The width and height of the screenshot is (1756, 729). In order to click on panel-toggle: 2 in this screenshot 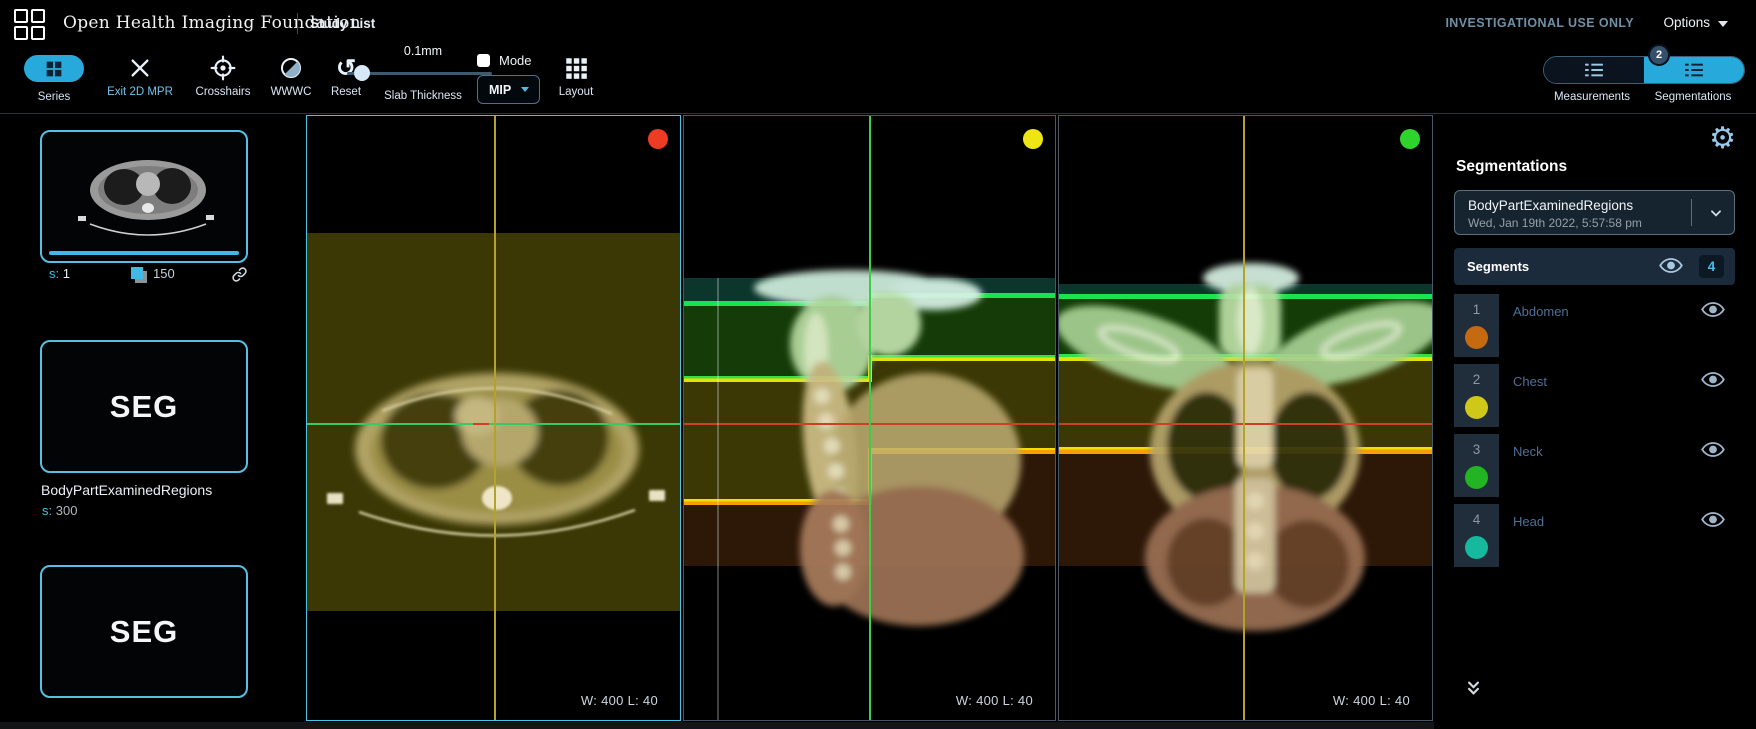, I will do `click(1644, 64)`.